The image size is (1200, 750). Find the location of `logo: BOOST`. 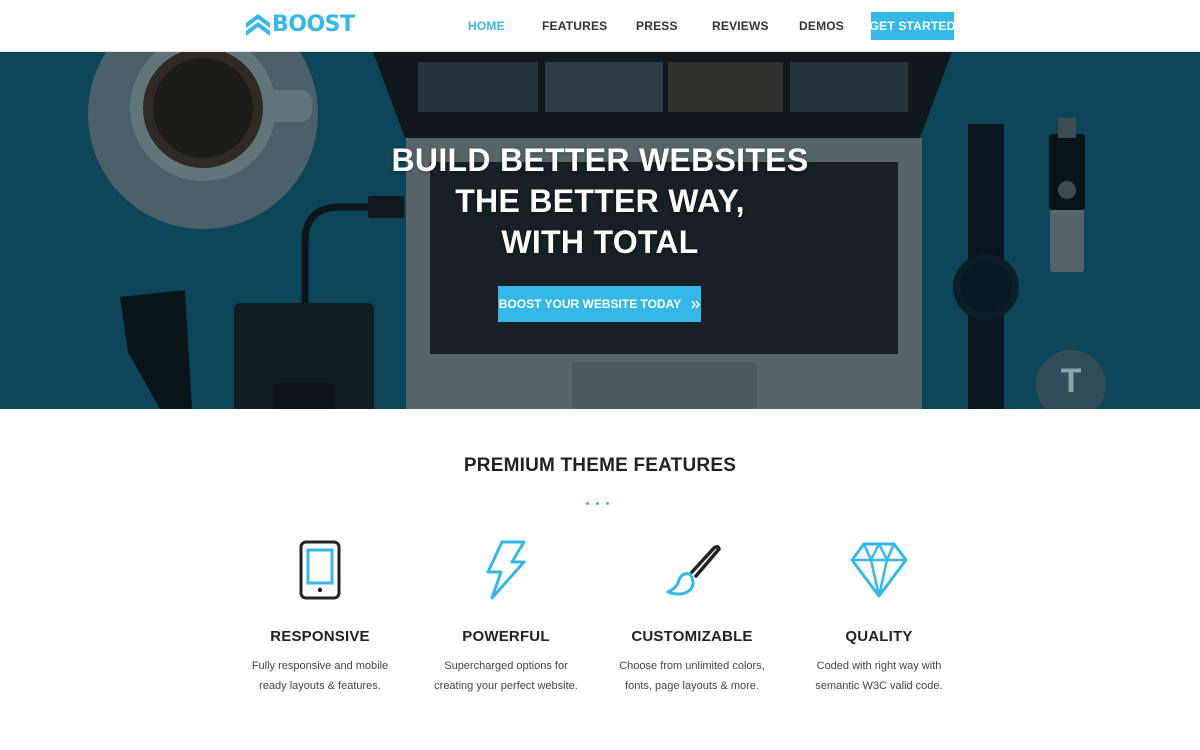

logo: BOOST is located at coordinates (300, 24).